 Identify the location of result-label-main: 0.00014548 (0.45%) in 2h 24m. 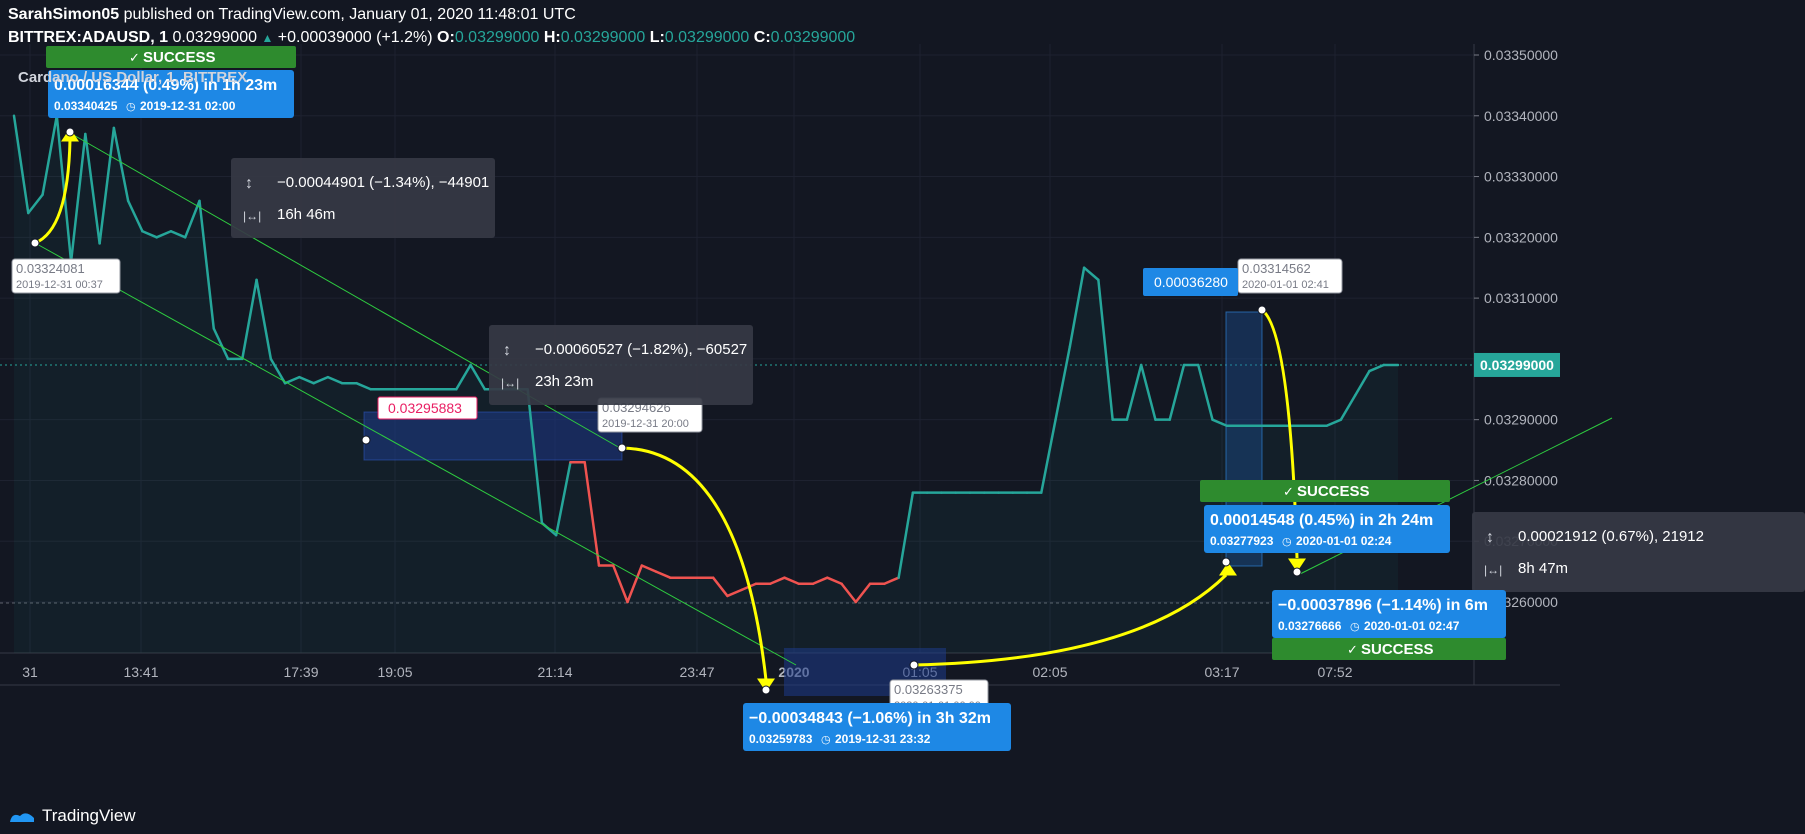
(1321, 520).